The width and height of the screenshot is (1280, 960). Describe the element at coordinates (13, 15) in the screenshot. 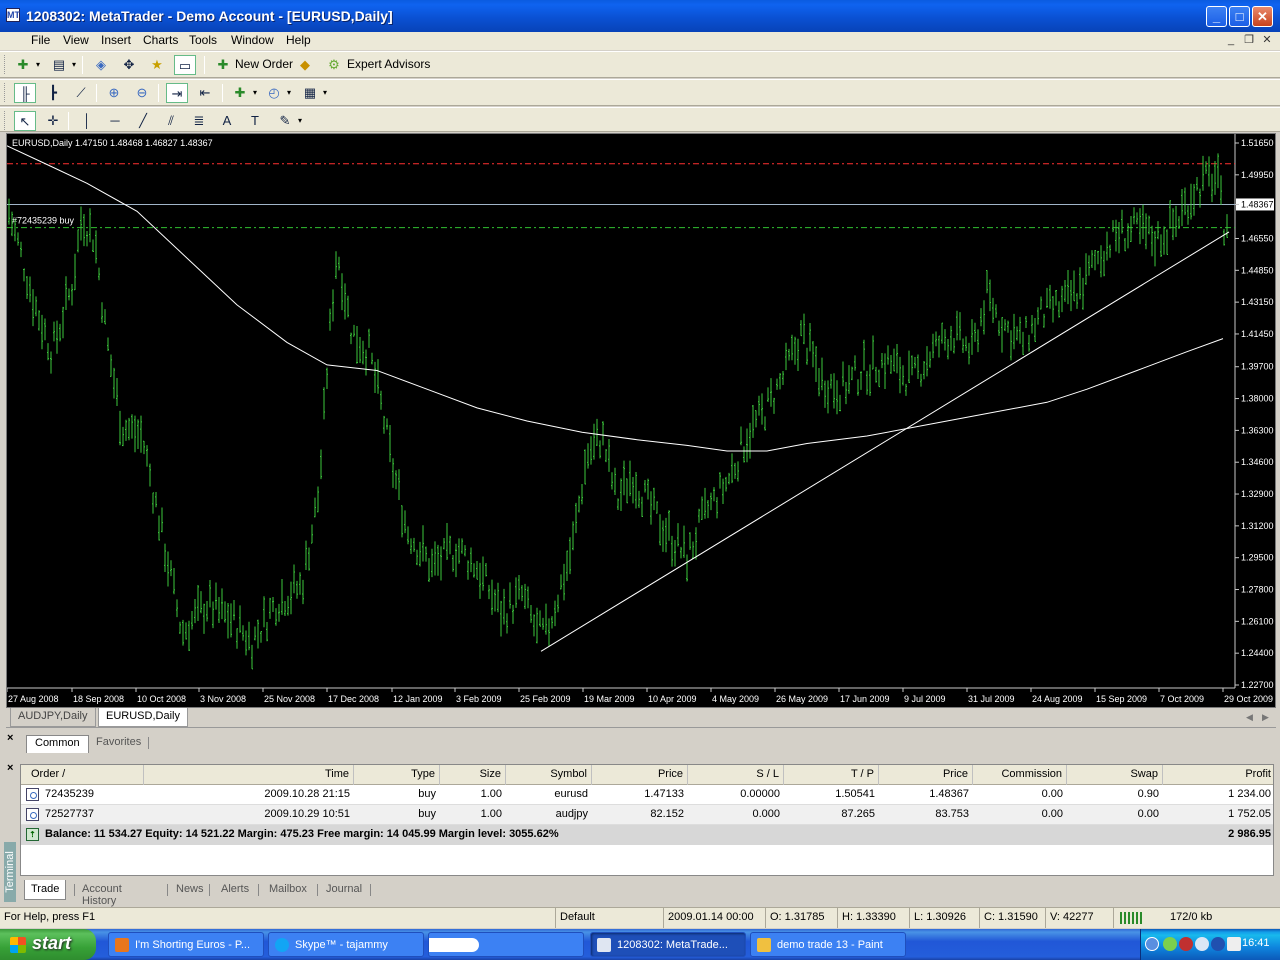

I see `metatrader-app-icon: MT` at that location.